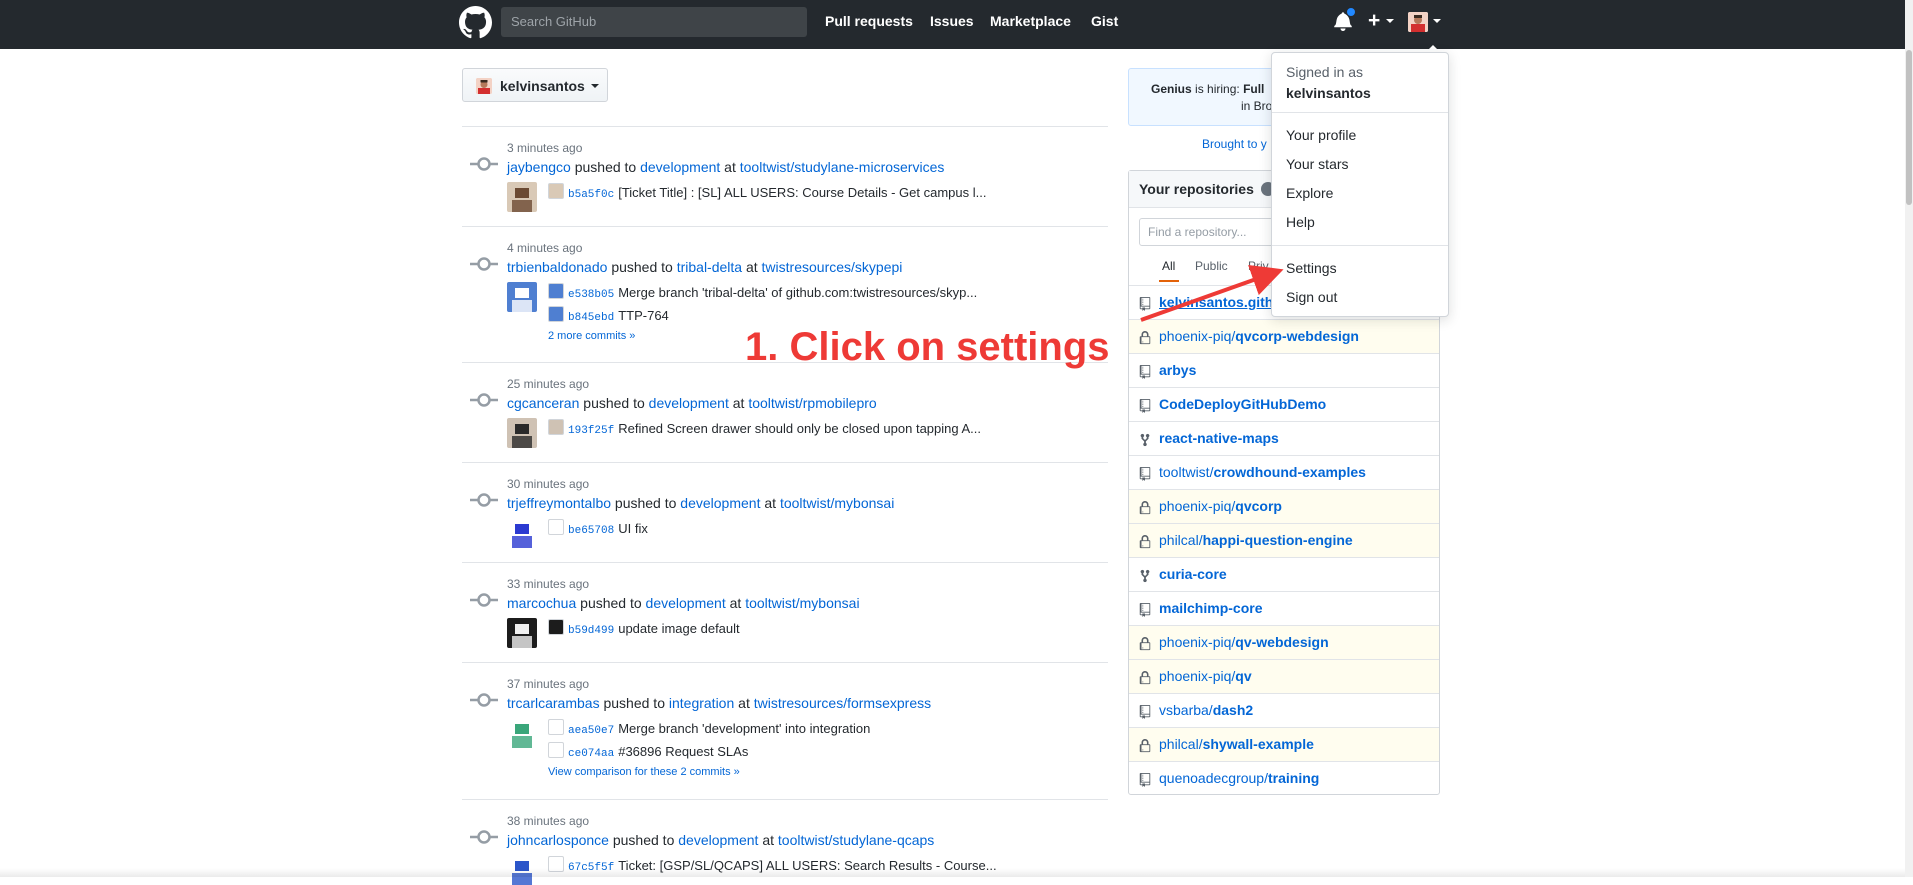 This screenshot has height=885, width=1913. I want to click on repo-link: quenoadecgroup/training, so click(1239, 778).